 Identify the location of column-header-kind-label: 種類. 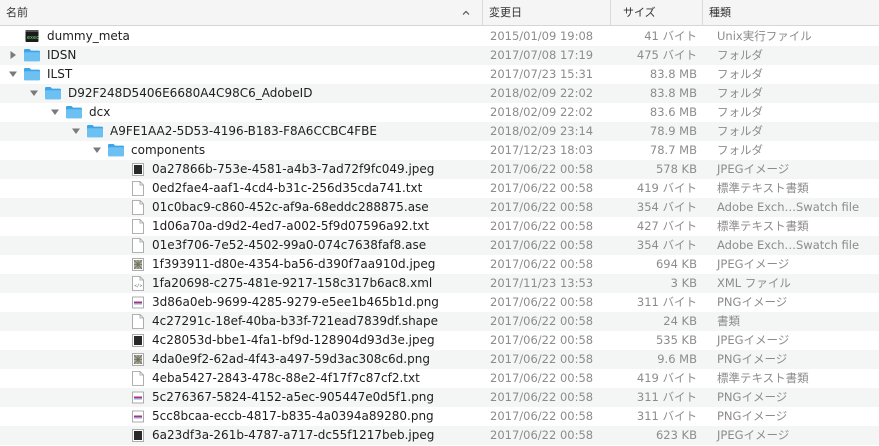
(720, 12).